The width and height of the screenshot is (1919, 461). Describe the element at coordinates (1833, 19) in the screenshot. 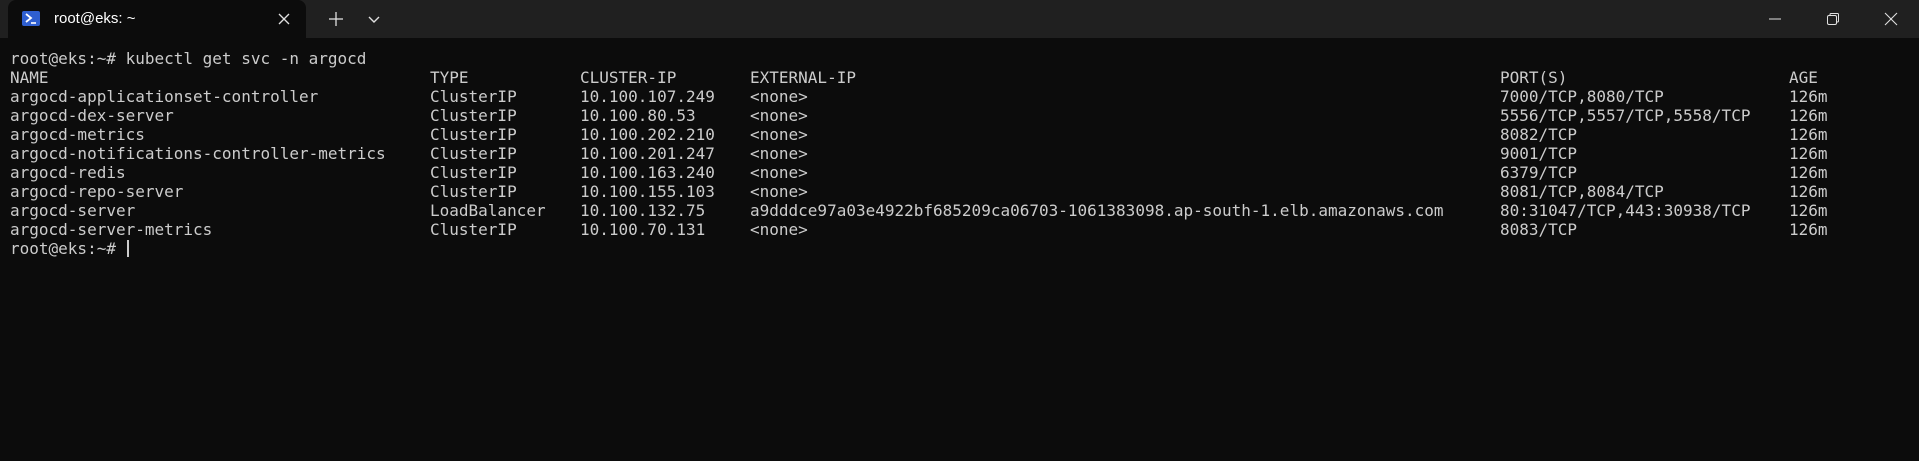

I see `restore-icon` at that location.